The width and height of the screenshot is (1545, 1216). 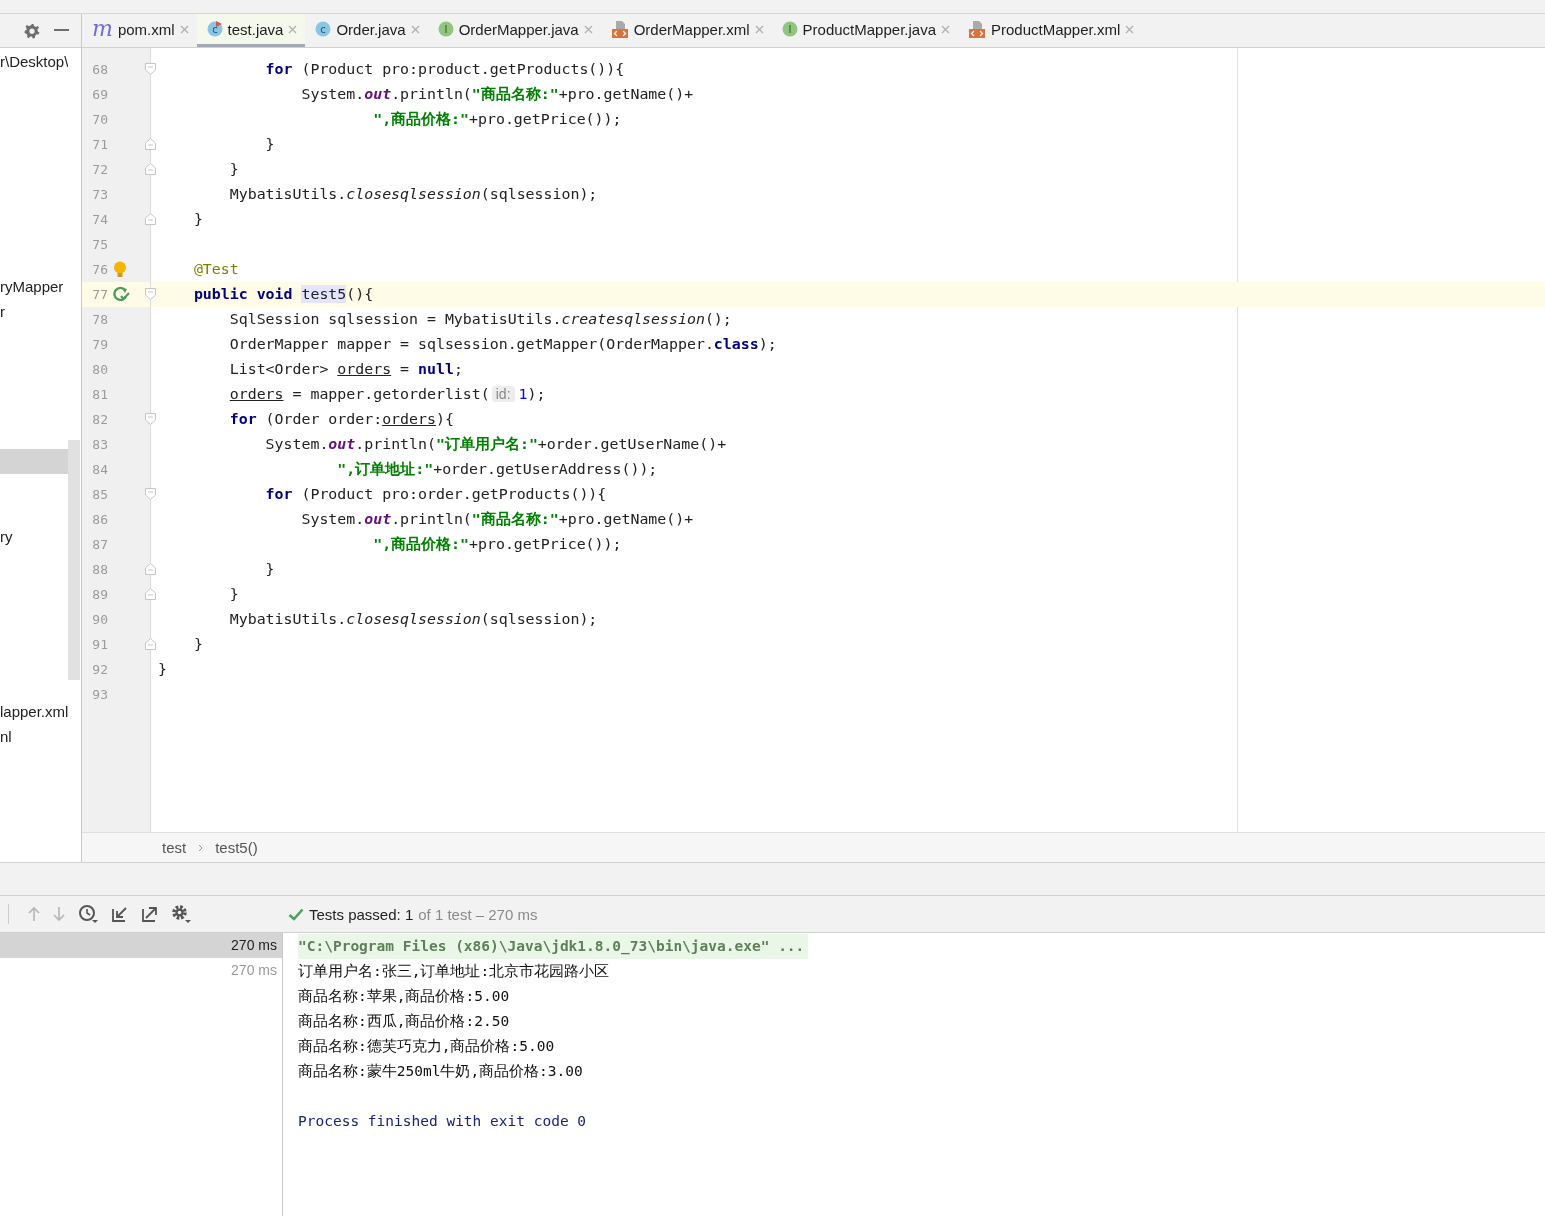 What do you see at coordinates (34, 461) in the screenshot?
I see `selected-tree-row` at bounding box center [34, 461].